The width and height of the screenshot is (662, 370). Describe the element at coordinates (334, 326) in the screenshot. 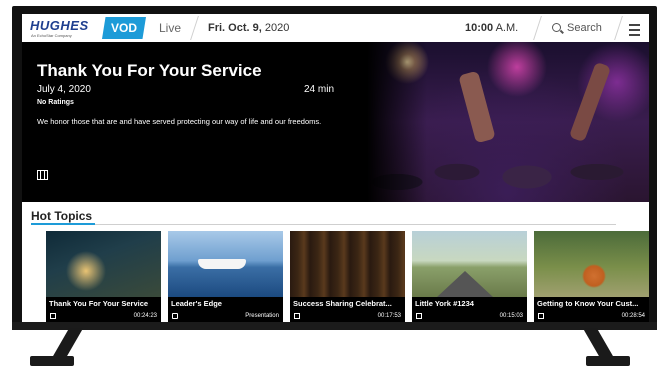

I see `tv-bezel-bottom` at that location.